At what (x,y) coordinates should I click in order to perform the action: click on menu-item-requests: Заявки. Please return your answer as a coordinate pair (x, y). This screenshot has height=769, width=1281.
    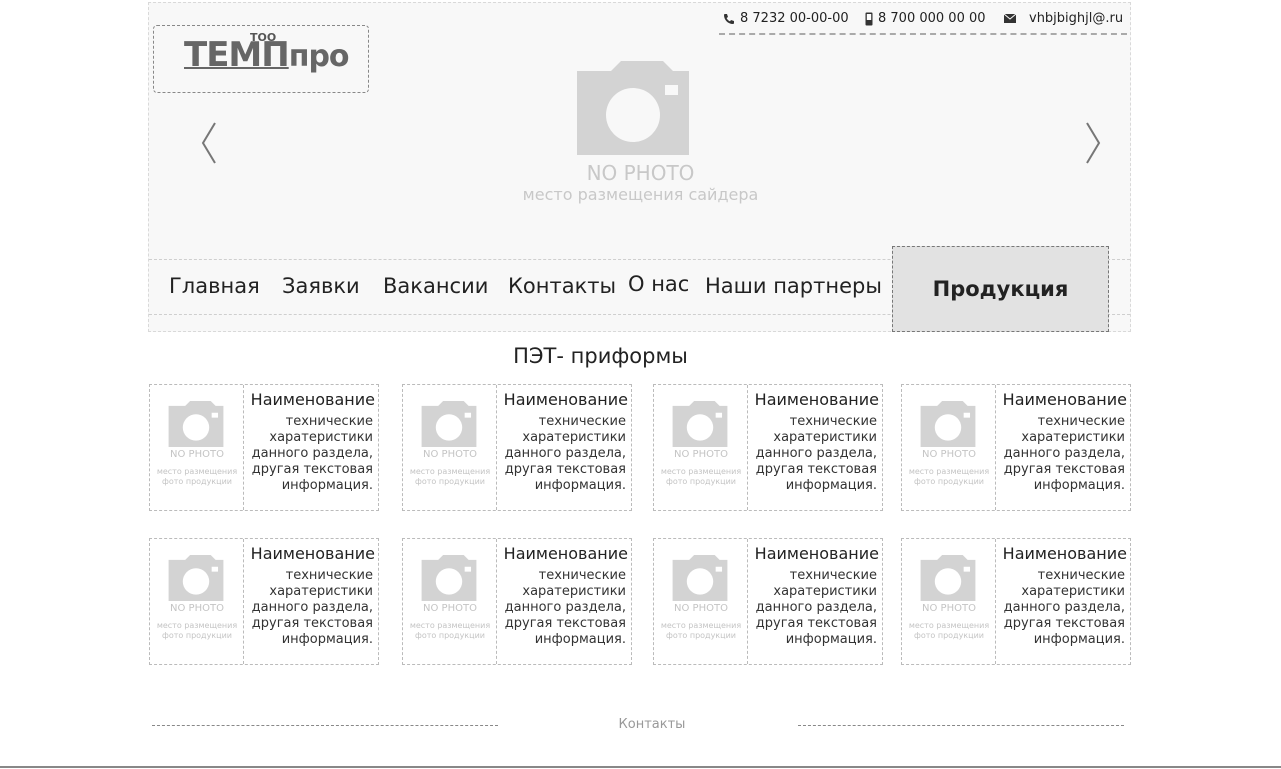
    Looking at the image, I should click on (321, 286).